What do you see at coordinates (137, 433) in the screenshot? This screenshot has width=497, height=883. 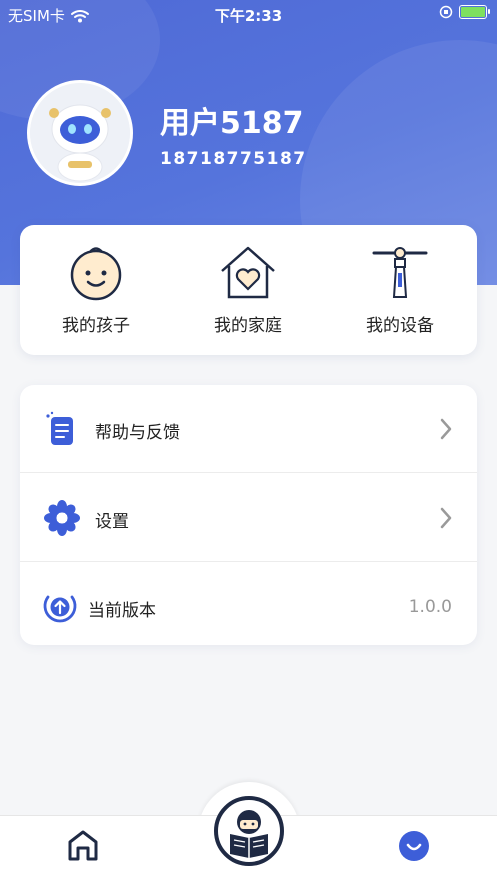 I see `help-feedback-label: 帮助与反馈` at bounding box center [137, 433].